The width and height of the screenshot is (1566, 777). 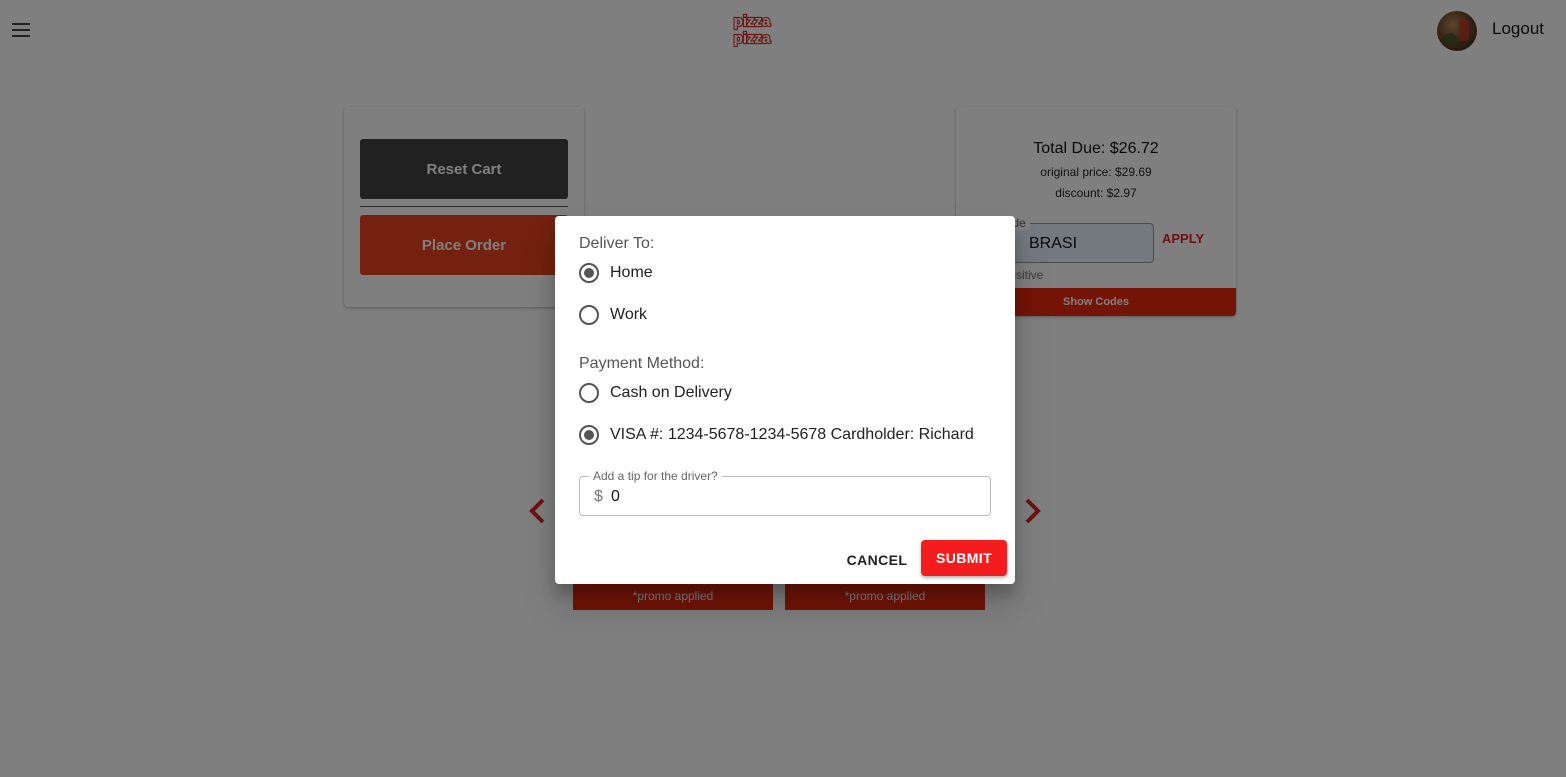 I want to click on tip-field: Add a tip for the driver? $, so click(x=785, y=492).